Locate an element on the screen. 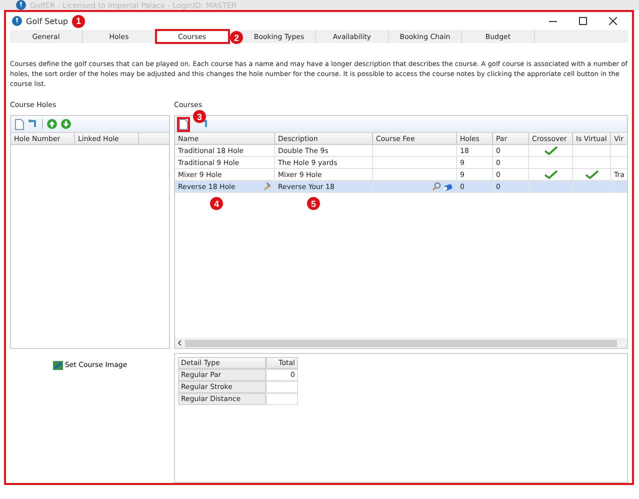 The width and height of the screenshot is (639, 499). move-down-icon is located at coordinates (66, 124).